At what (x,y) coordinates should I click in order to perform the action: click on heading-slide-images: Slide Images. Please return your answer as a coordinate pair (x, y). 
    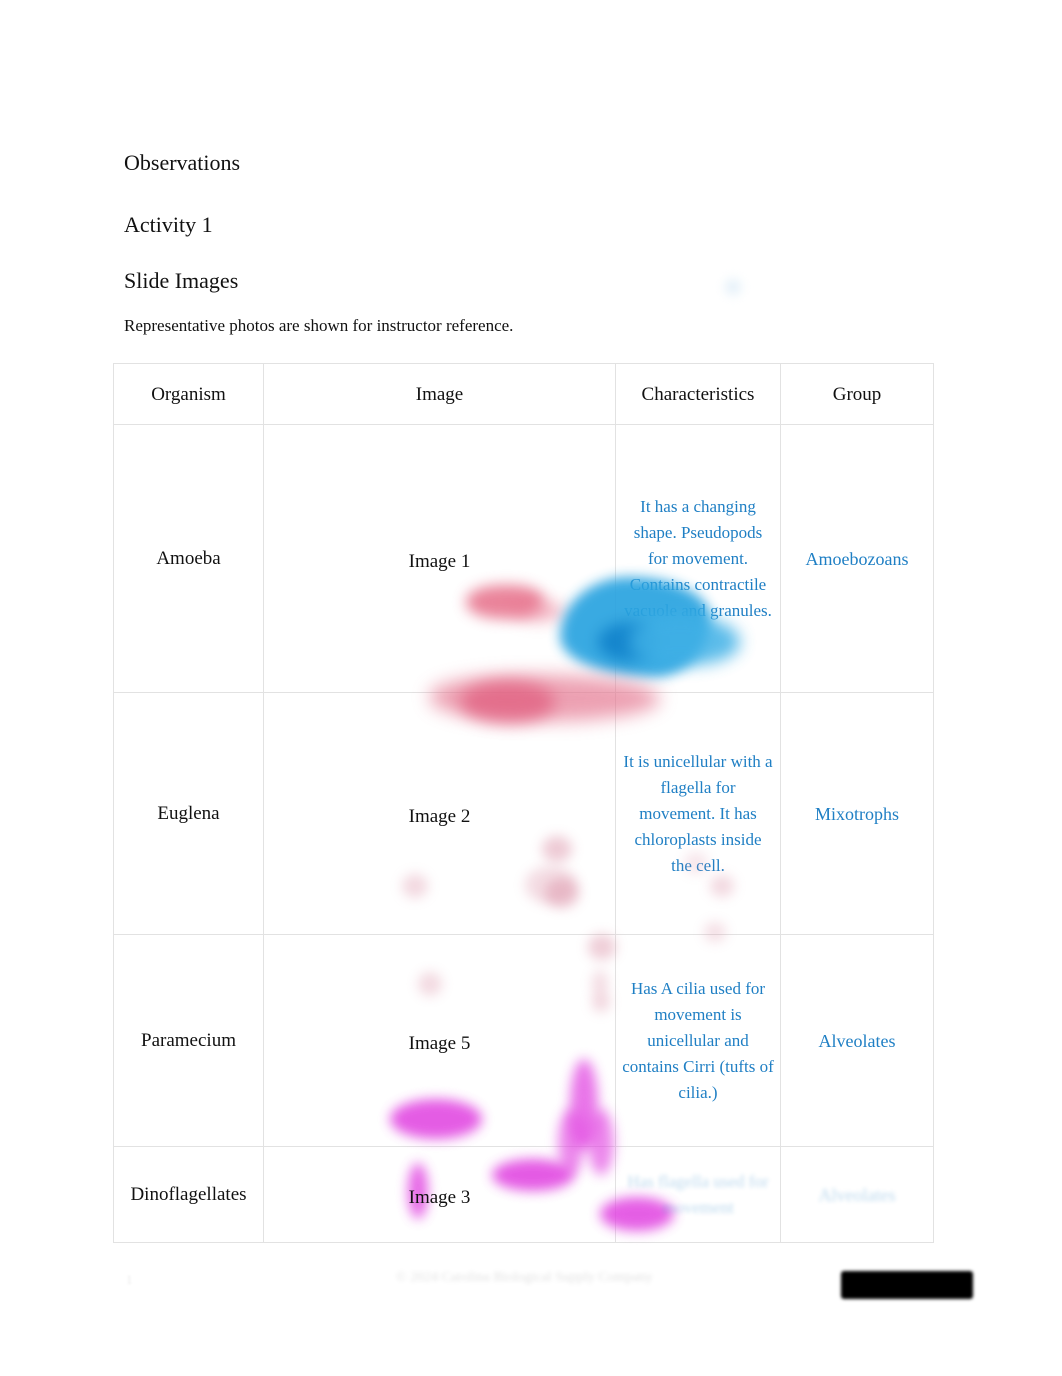
    Looking at the image, I should click on (181, 280).